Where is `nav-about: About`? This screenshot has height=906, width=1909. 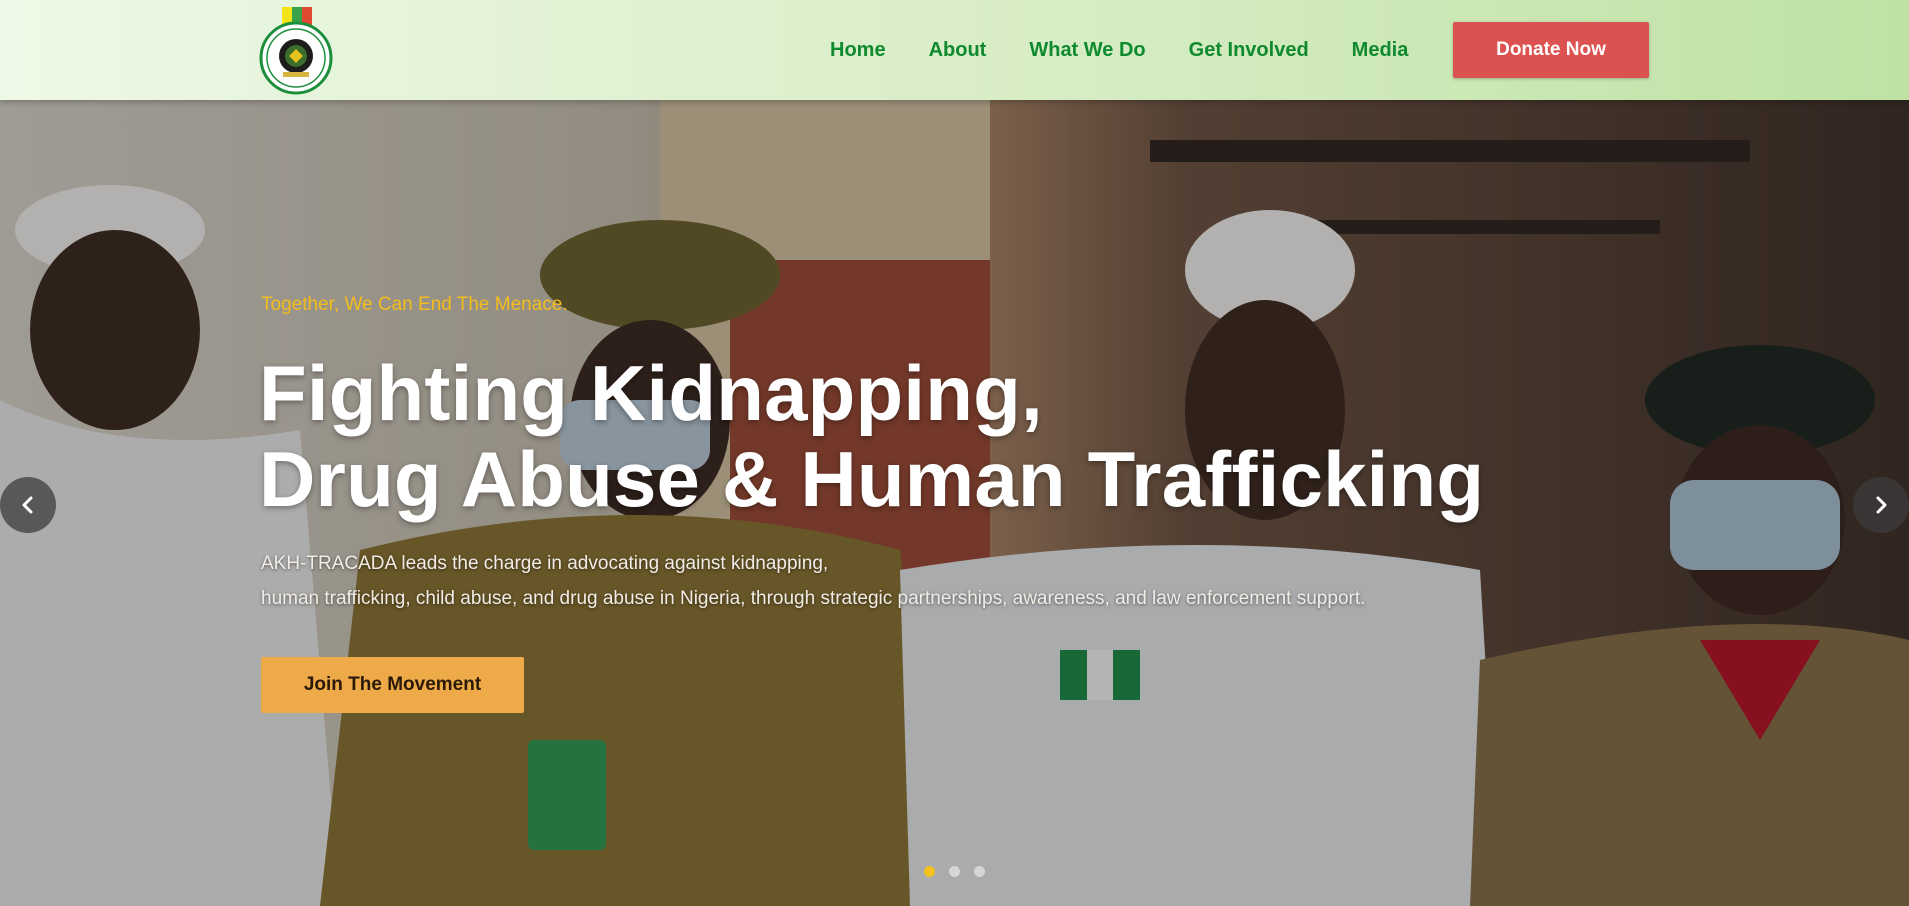
nav-about: About is located at coordinates (958, 50).